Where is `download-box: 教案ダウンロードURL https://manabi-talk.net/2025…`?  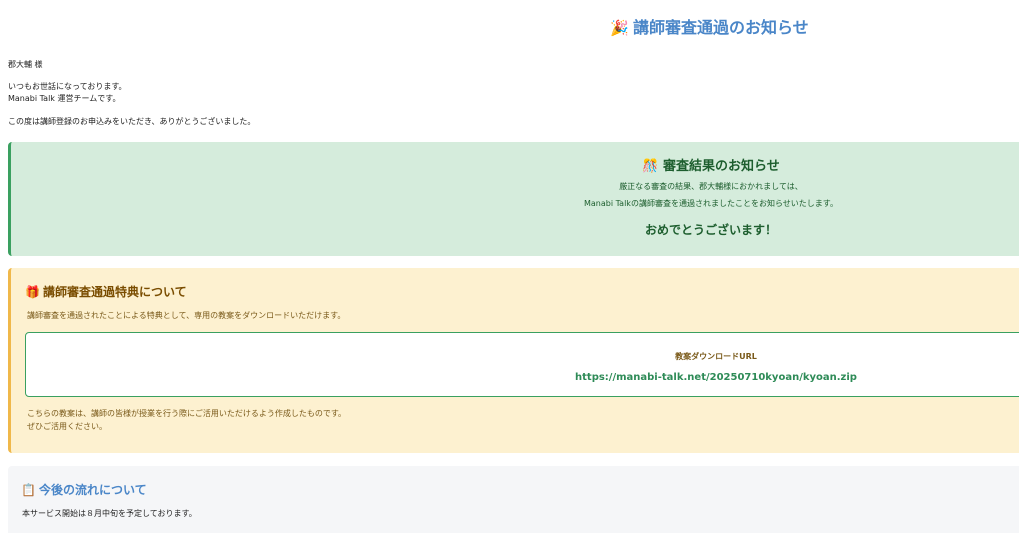 download-box: 教案ダウンロードURL https://manabi-talk.net/2025… is located at coordinates (522, 364).